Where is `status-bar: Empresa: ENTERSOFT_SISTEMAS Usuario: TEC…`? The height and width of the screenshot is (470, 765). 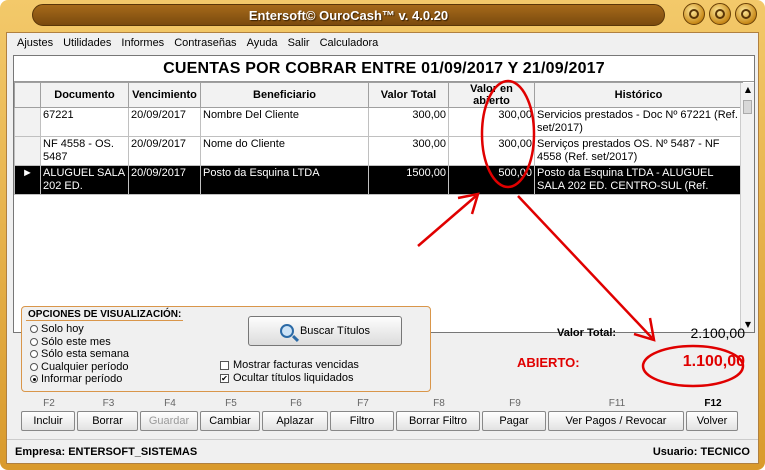 status-bar: Empresa: ENTERSOFT_SISTEMAS Usuario: TEC… is located at coordinates (382, 451).